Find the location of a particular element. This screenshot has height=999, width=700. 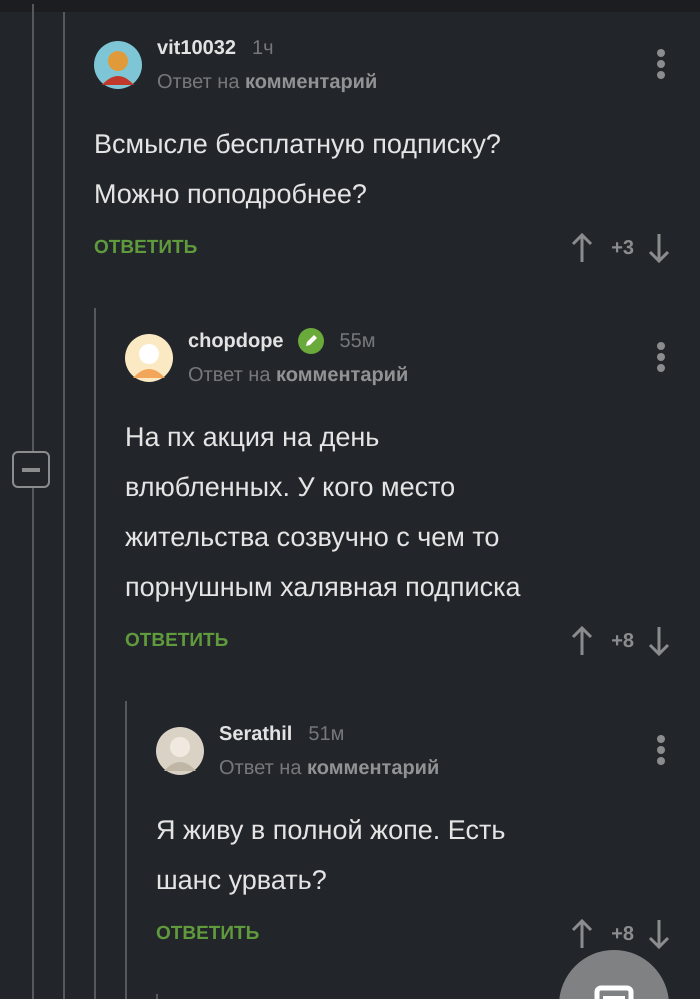

rating: +3 is located at coordinates (622, 248).